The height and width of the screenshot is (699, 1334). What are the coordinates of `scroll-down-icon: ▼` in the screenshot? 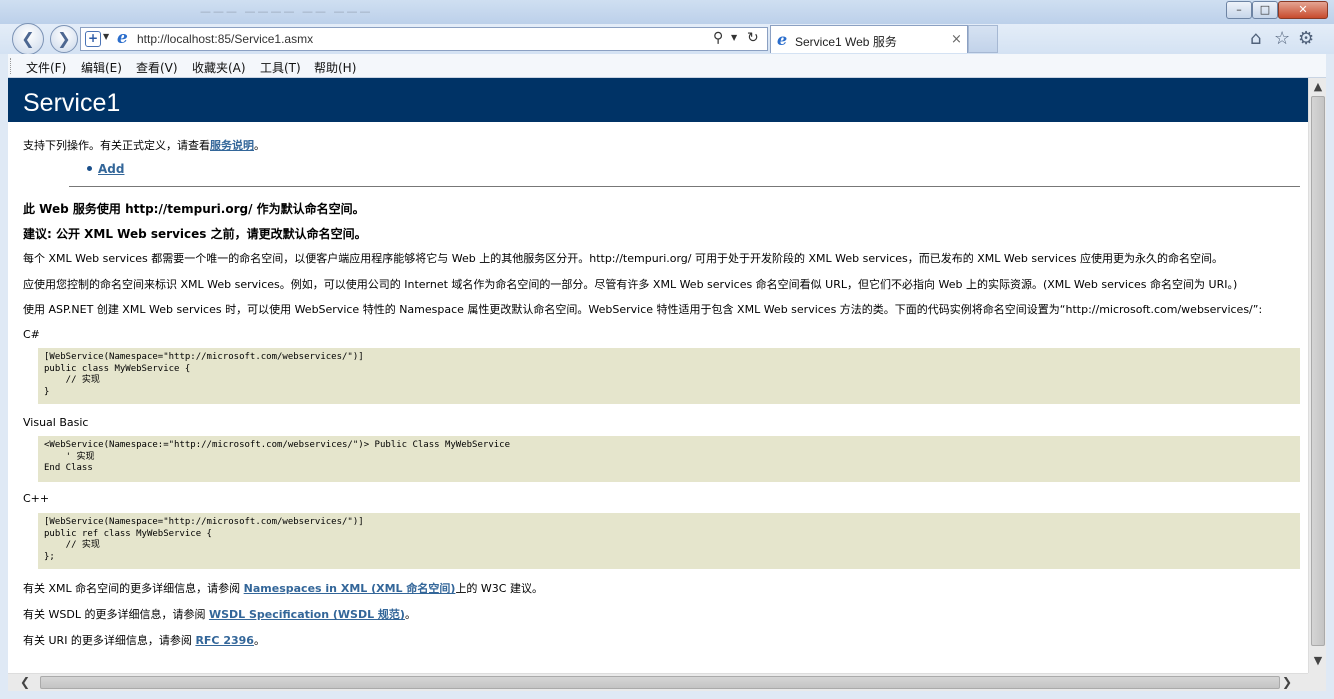 It's located at (1318, 660).